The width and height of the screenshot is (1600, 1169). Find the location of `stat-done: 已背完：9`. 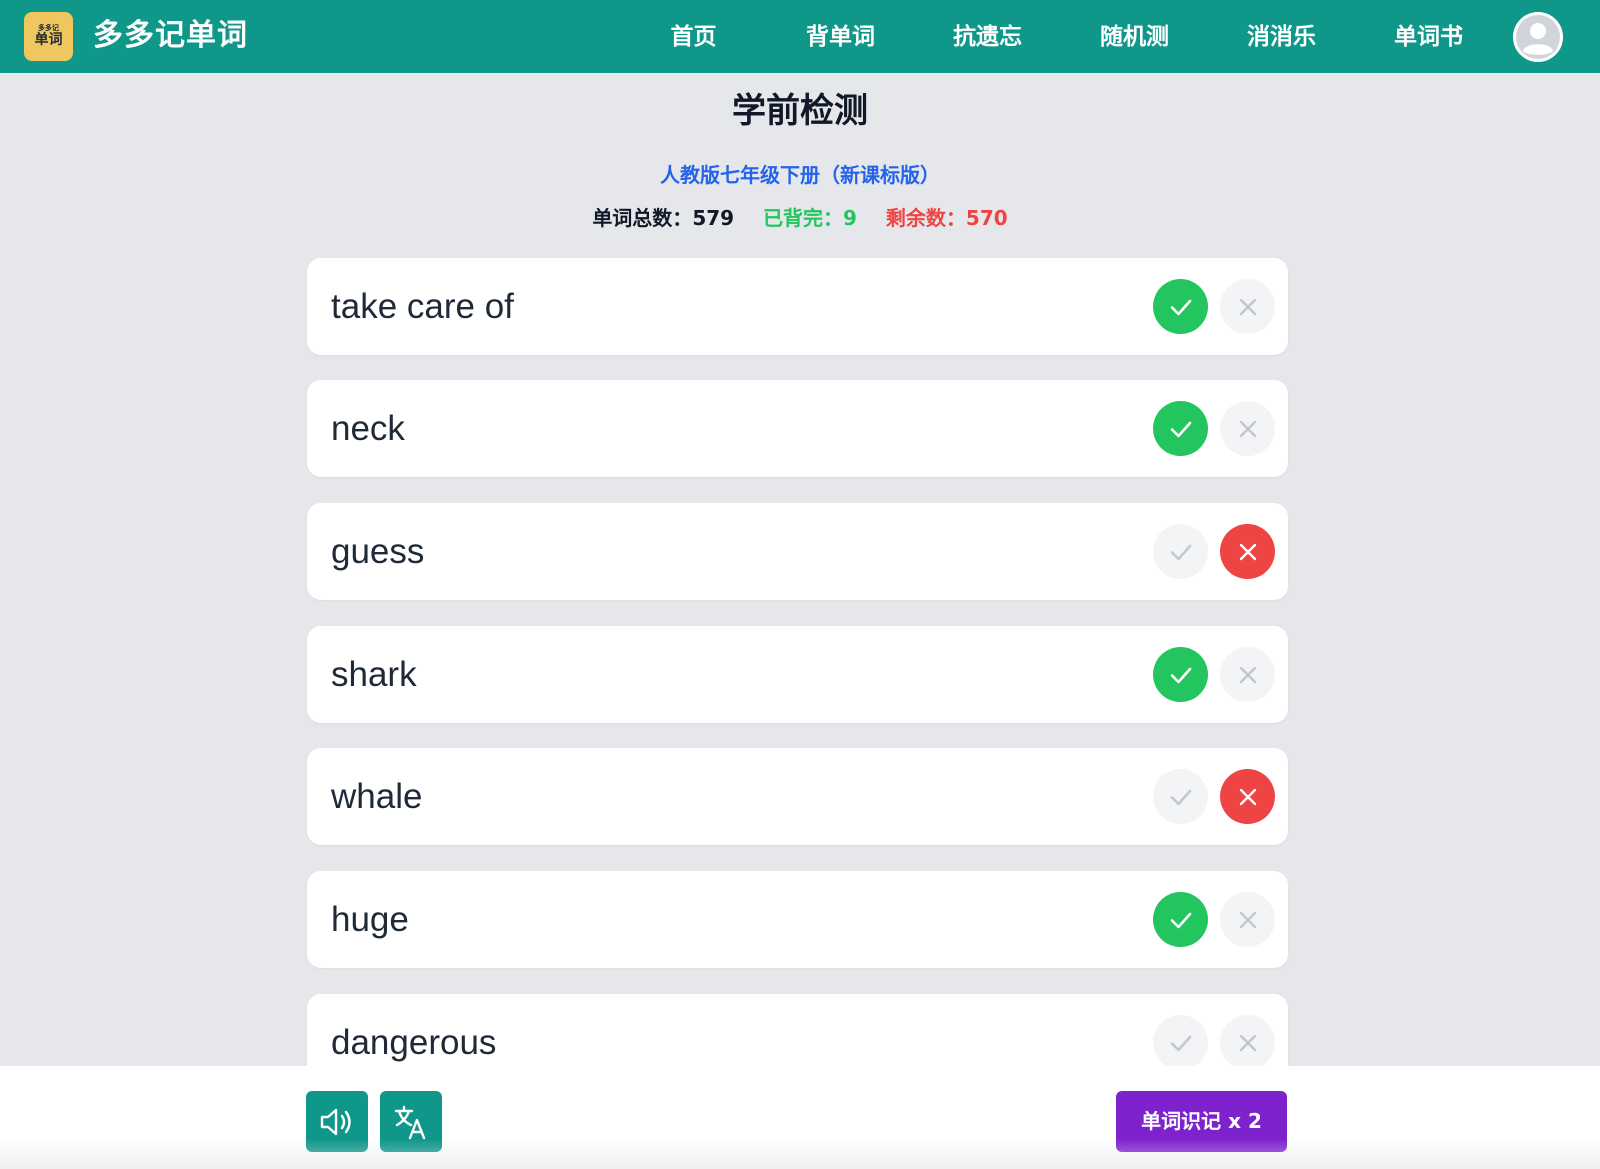

stat-done: 已背完：9 is located at coordinates (810, 218).